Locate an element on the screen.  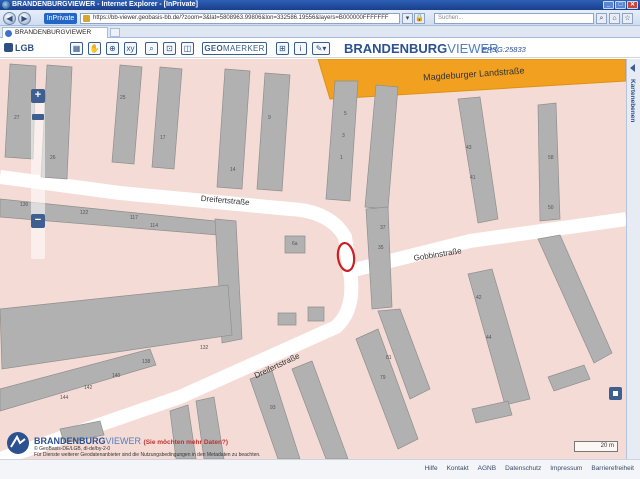
house-number: 114 is located at coordinates (154, 226).